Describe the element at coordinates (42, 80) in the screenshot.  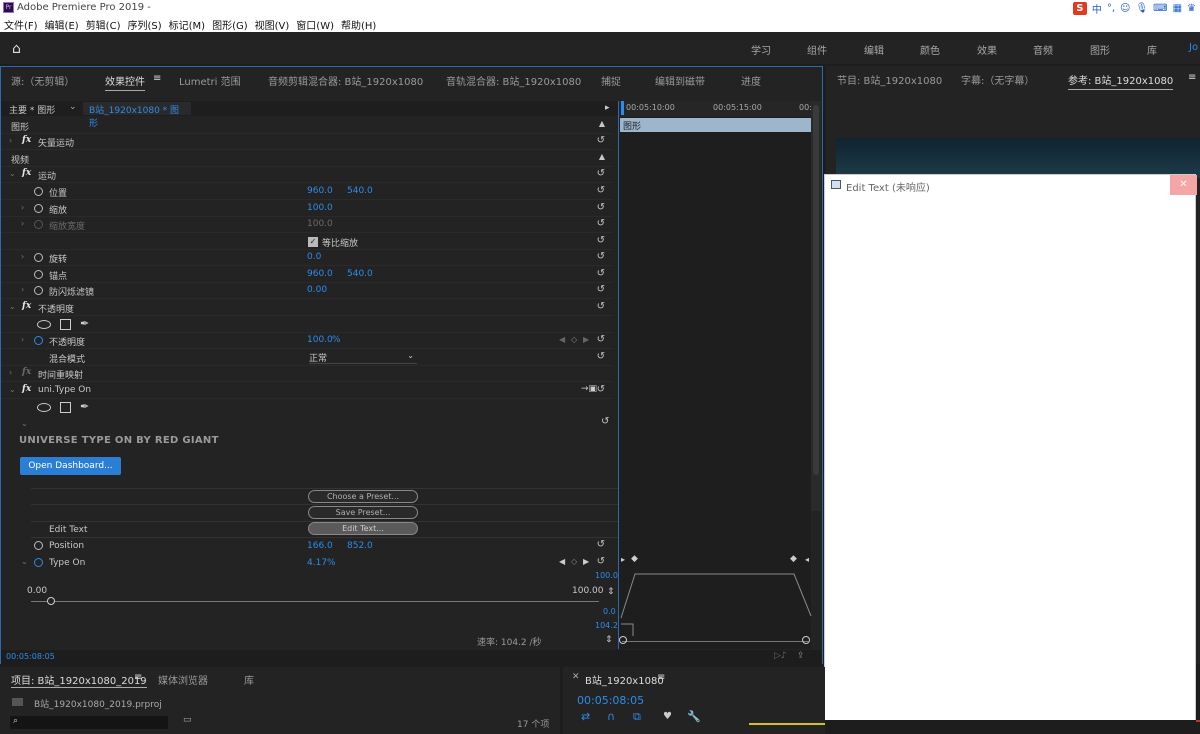
I see `tab-source: 源:（无剪辑）` at that location.